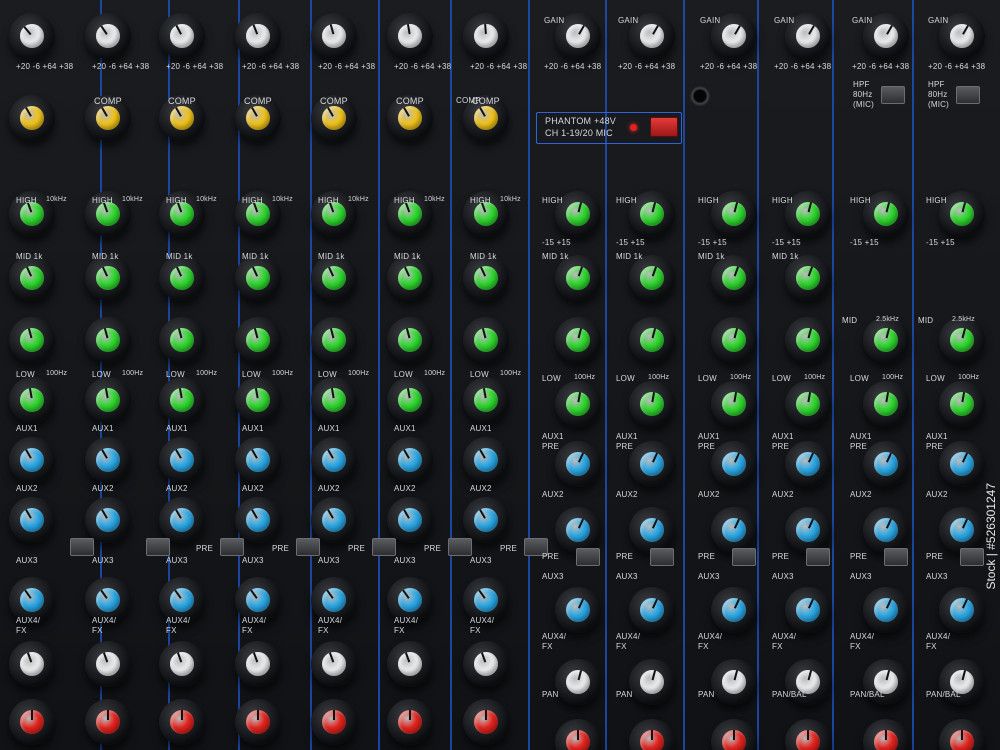  I want to click on eq-mid-label: MID, so click(926, 320).